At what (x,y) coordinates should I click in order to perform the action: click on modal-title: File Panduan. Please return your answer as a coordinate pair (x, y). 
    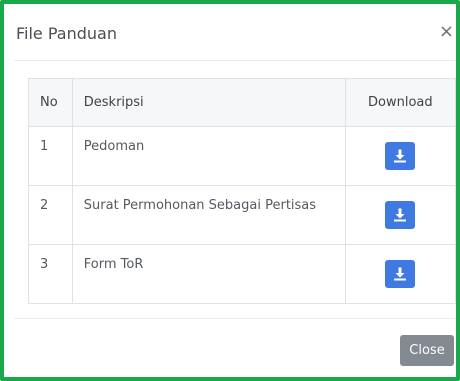
    Looking at the image, I should click on (66, 33).